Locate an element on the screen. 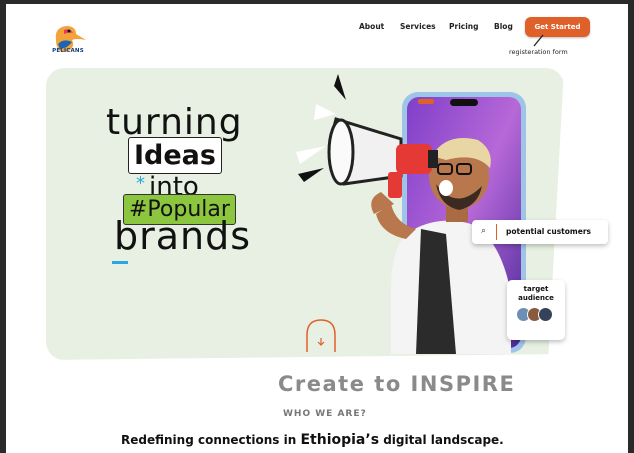 The width and height of the screenshot is (634, 453). nav-blog-link: Blog is located at coordinates (503, 26).